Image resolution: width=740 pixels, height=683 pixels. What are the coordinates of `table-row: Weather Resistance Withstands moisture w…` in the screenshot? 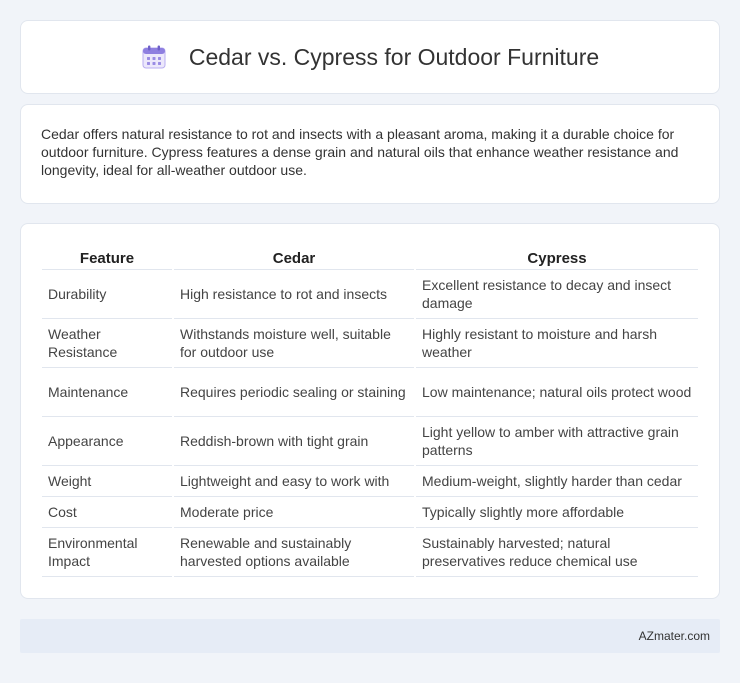 It's located at (370, 343).